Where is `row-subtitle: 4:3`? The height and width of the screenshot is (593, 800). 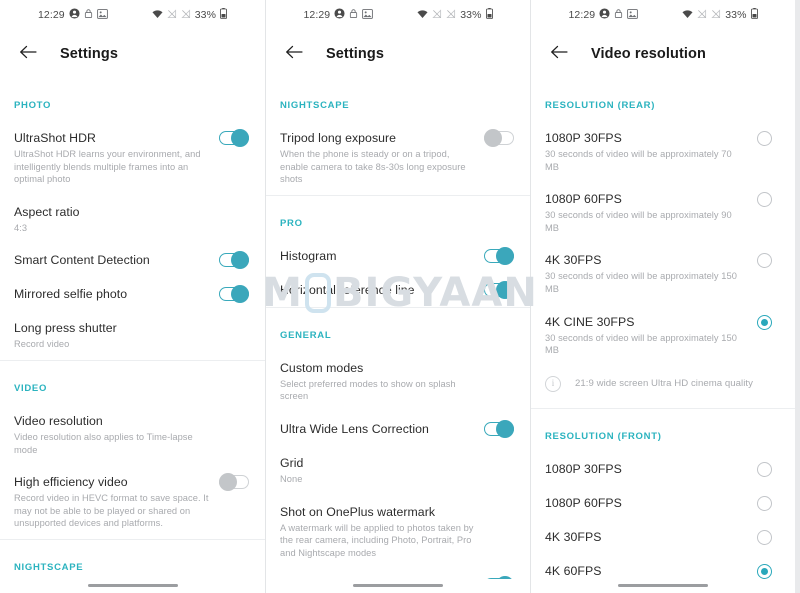
row-subtitle: 4:3 is located at coordinates (21, 227).